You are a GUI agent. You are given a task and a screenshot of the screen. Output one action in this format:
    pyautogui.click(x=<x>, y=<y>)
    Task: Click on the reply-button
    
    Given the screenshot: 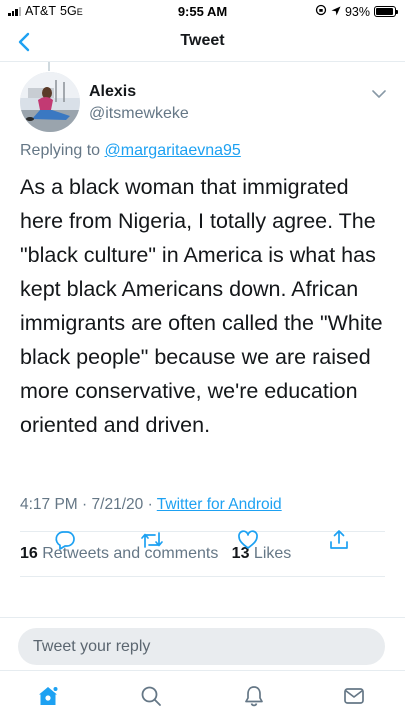 What is the action you would take?
    pyautogui.click(x=65, y=540)
    